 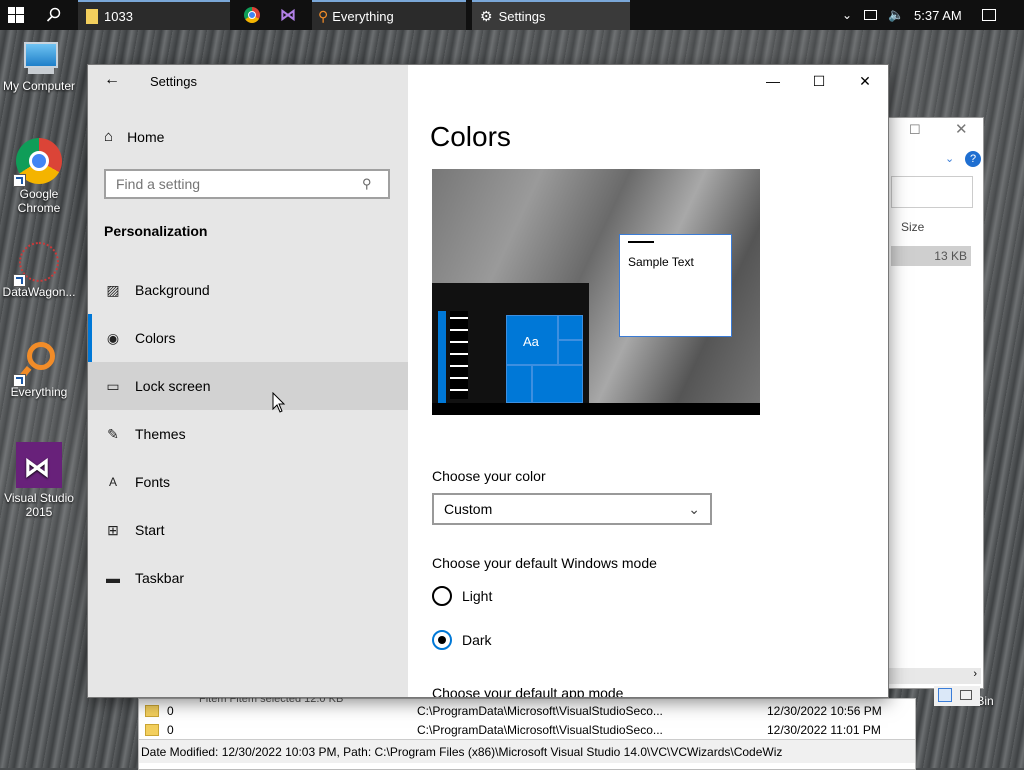 I want to click on preview-start-menu: Aa, so click(x=510, y=343).